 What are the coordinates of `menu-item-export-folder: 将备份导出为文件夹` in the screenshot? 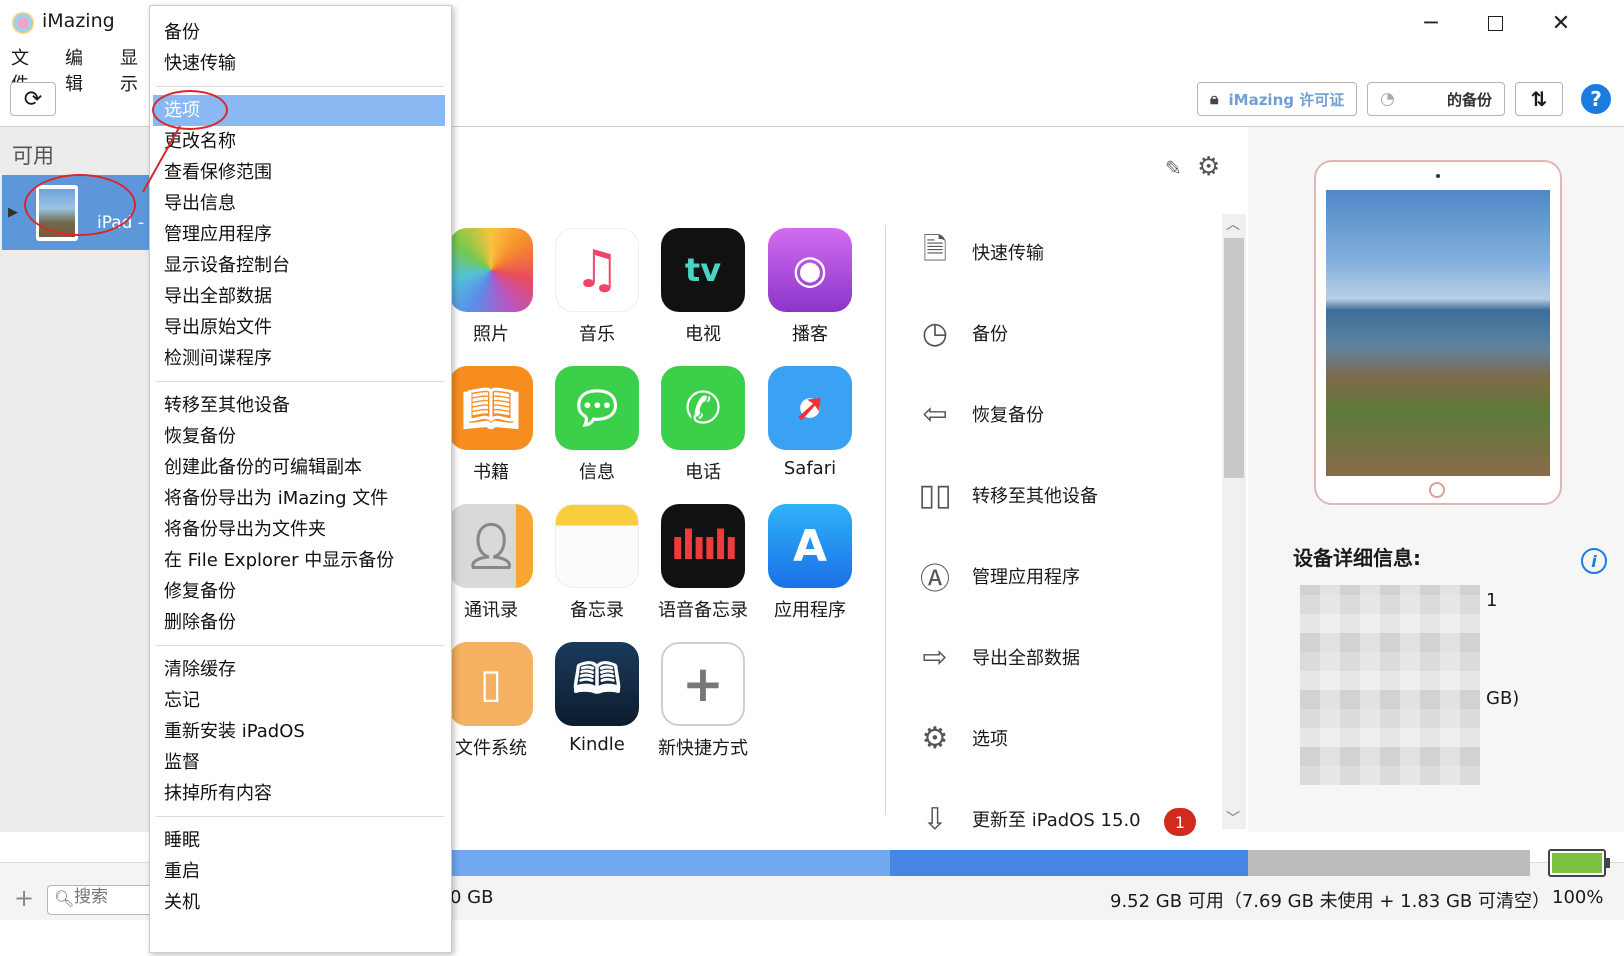 It's located at (245, 528).